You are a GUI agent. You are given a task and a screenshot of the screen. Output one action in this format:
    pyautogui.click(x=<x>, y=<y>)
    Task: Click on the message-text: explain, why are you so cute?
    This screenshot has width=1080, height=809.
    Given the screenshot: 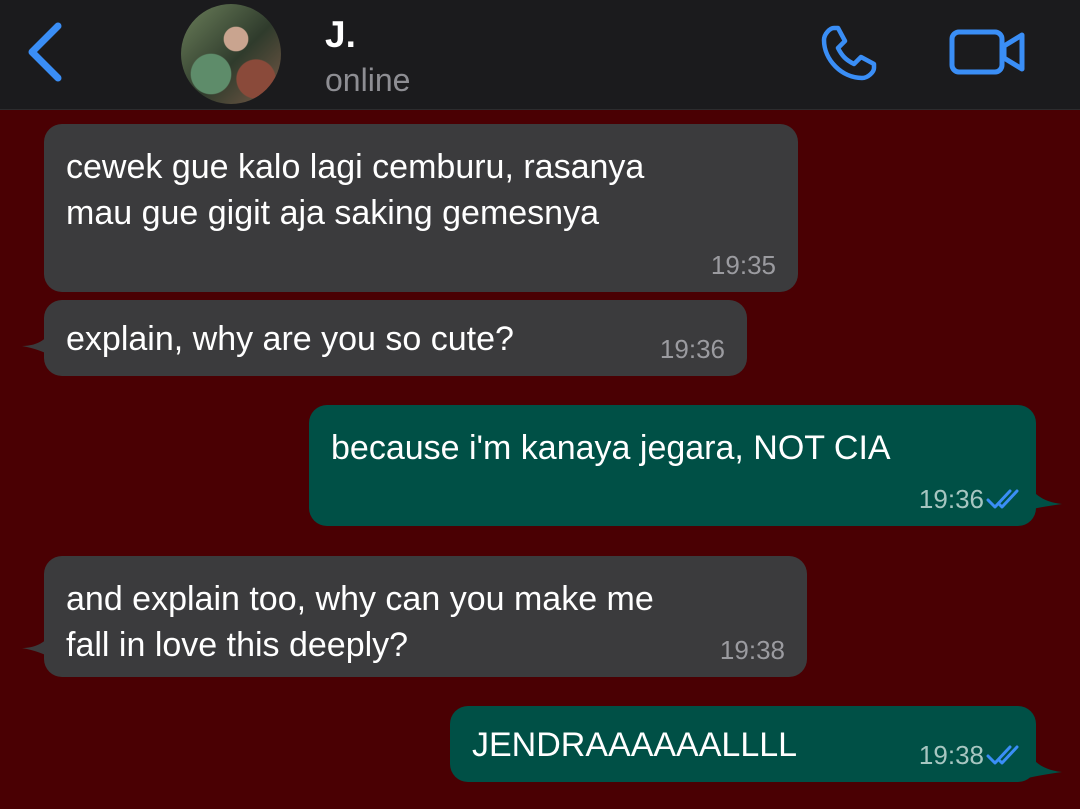 What is the action you would take?
    pyautogui.click(x=290, y=339)
    